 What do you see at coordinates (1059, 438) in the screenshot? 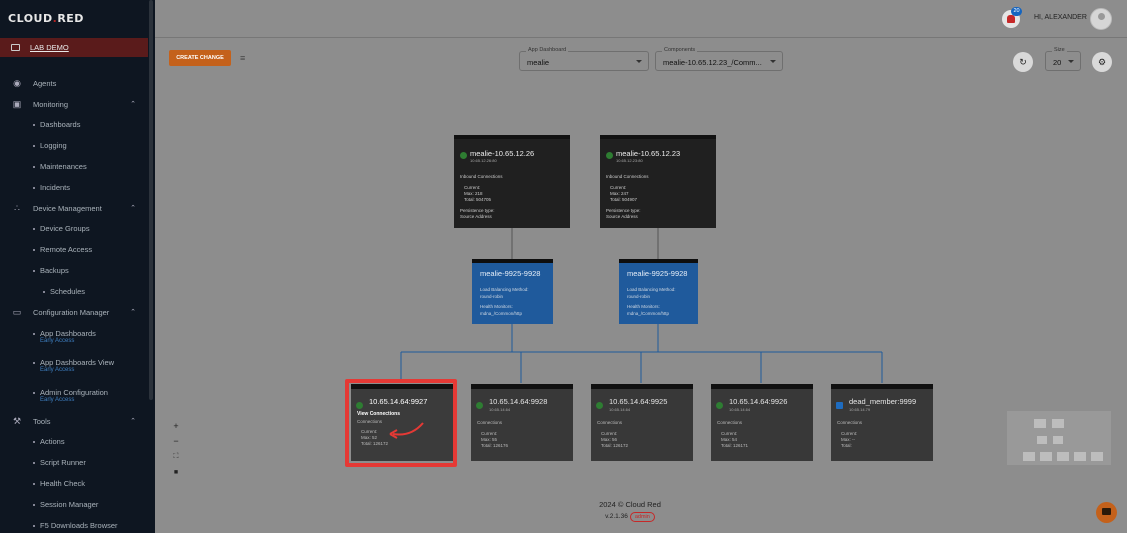
I see `minimap` at bounding box center [1059, 438].